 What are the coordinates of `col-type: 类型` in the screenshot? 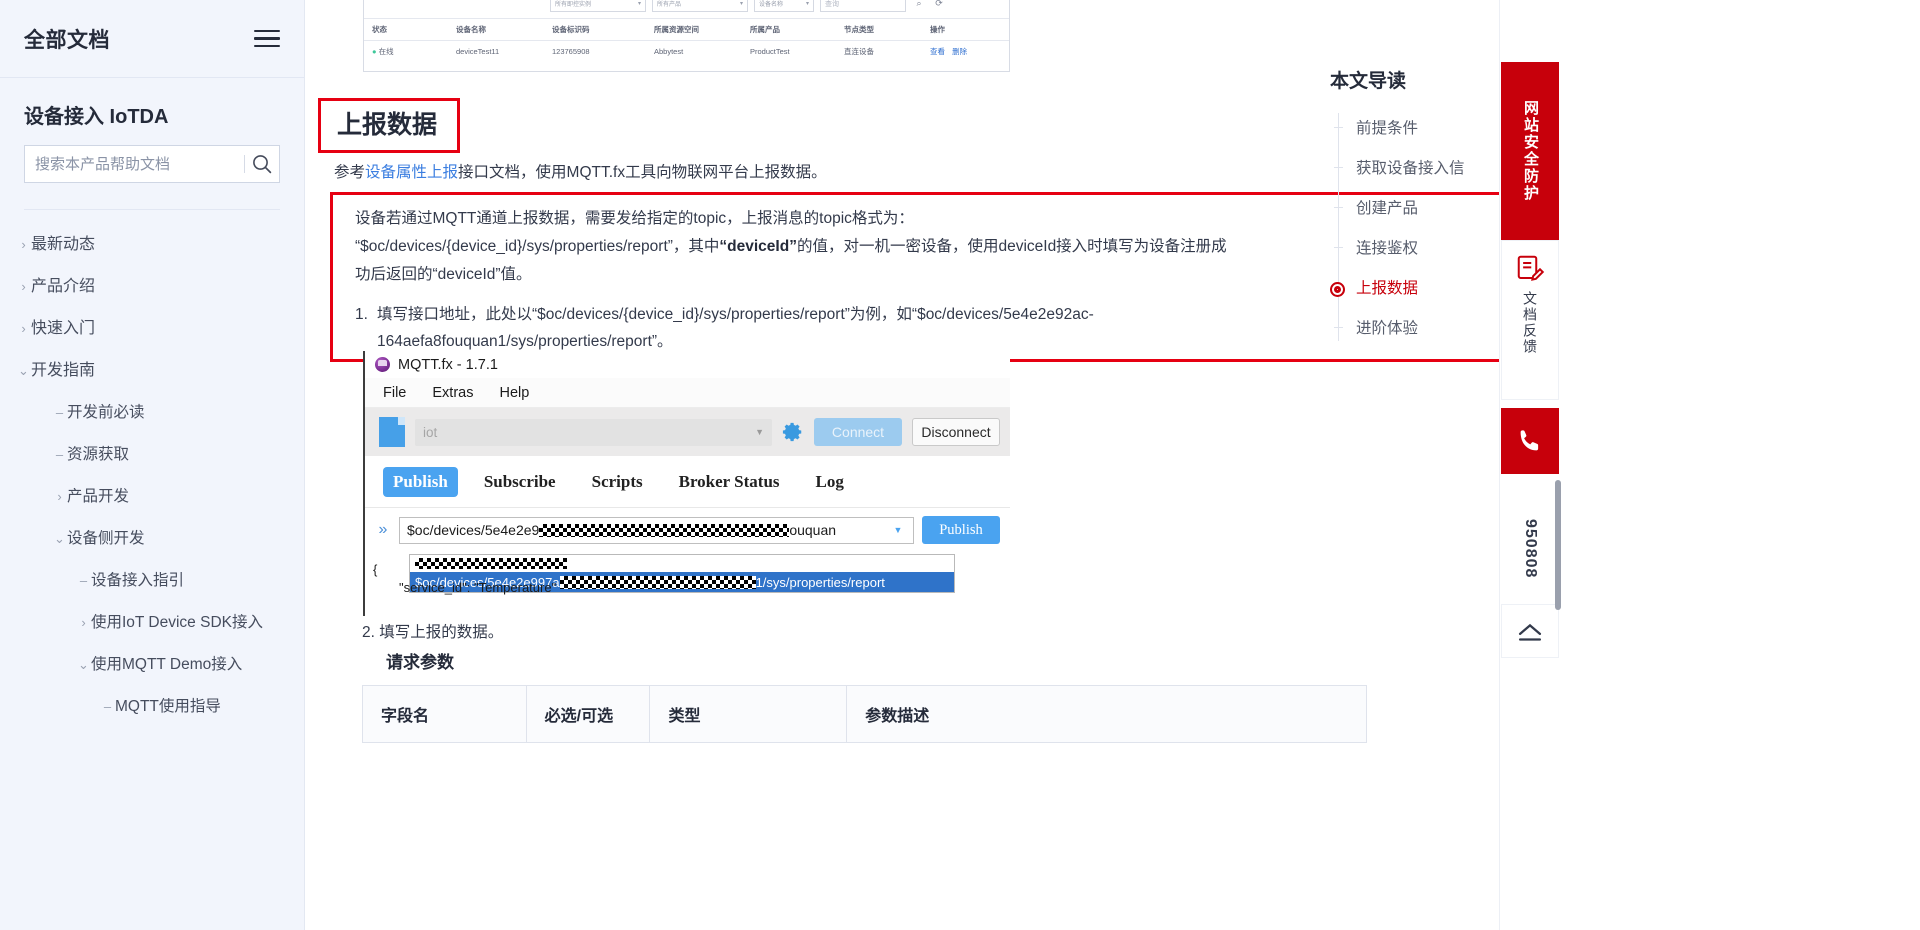 It's located at (748, 714).